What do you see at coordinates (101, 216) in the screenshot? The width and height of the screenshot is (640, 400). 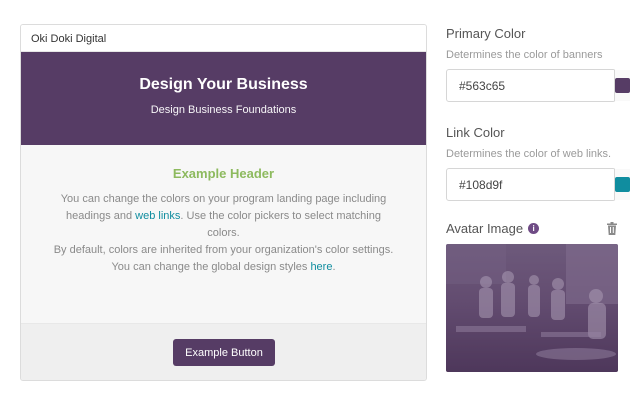 I see `body-text: headings and` at bounding box center [101, 216].